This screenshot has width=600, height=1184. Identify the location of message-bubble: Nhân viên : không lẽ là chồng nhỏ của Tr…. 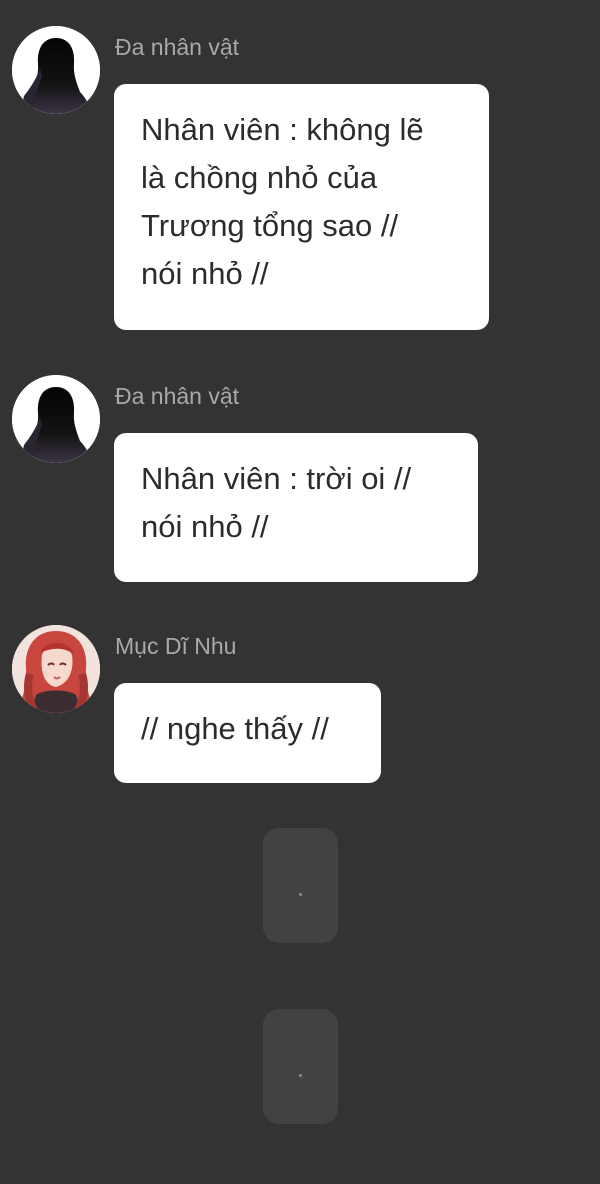
(301, 207).